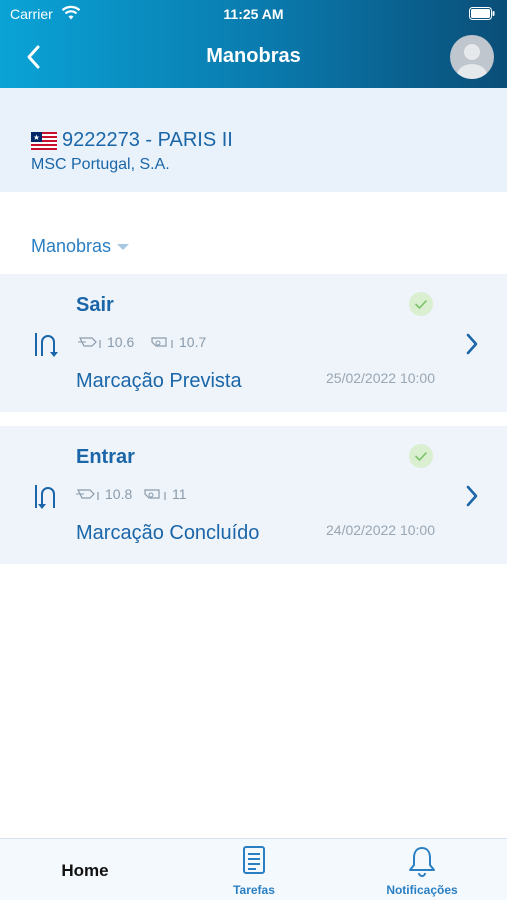 The image size is (507, 900). I want to click on vessel-title: 9222273 - PARIS II, so click(147, 140).